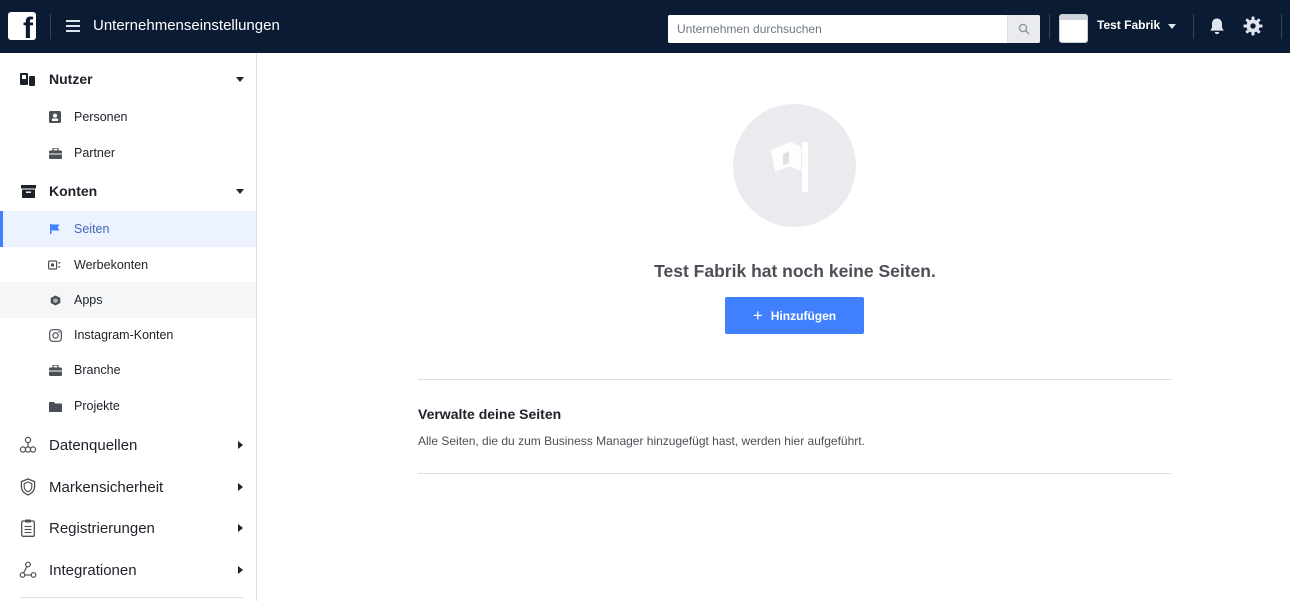 The image size is (1290, 601). I want to click on gear-icon, so click(1253, 26).